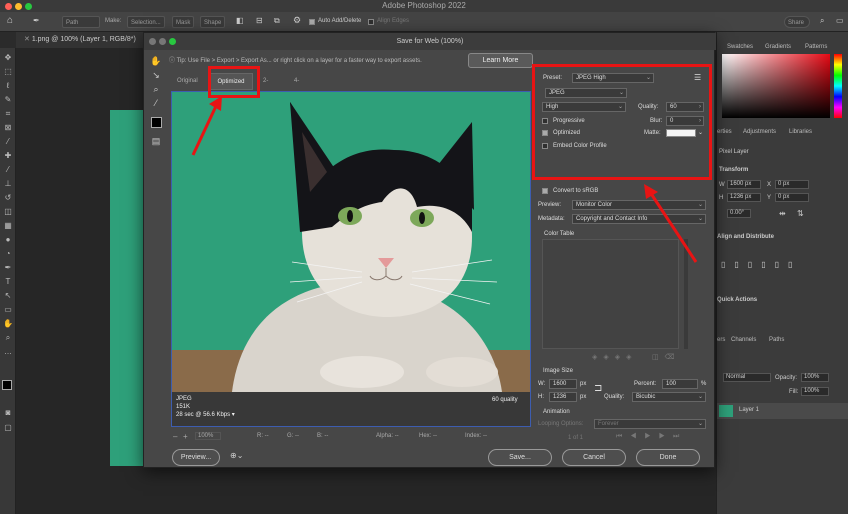  What do you see at coordinates (816, 47) in the screenshot?
I see `tab-patterns: Patterns` at bounding box center [816, 47].